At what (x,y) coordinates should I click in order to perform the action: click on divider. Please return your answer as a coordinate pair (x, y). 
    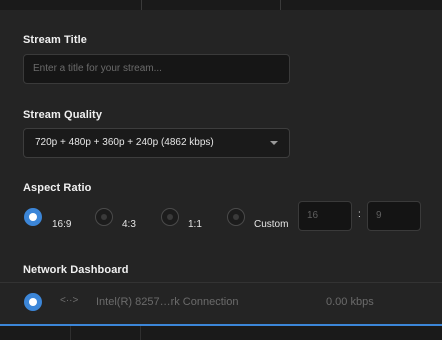
    Looking at the image, I should click on (221, 282).